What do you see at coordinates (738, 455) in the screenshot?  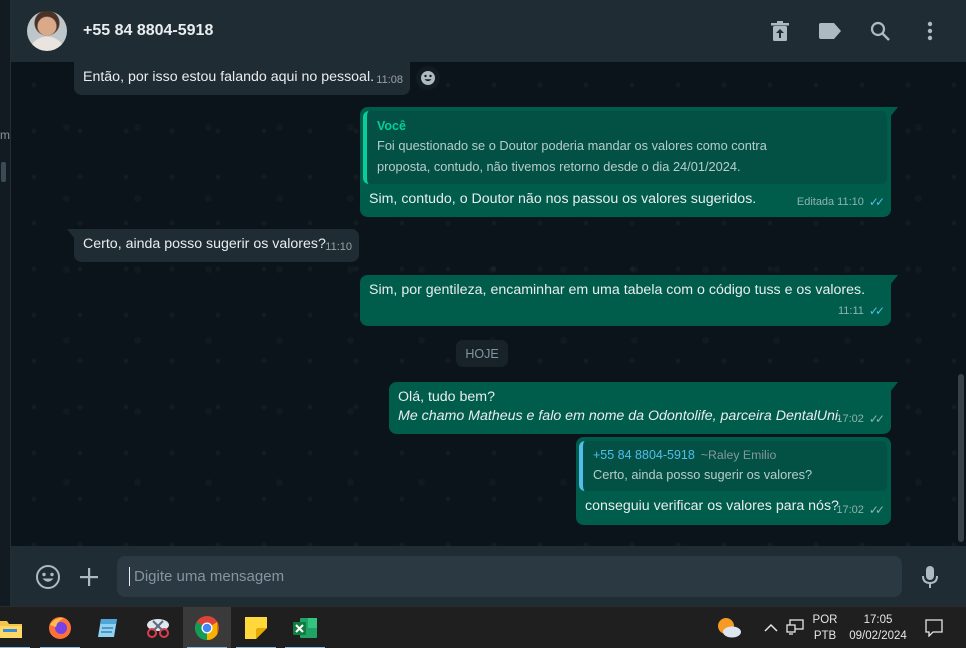 I see `quoted-author-alias: ~Raley Emilio` at bounding box center [738, 455].